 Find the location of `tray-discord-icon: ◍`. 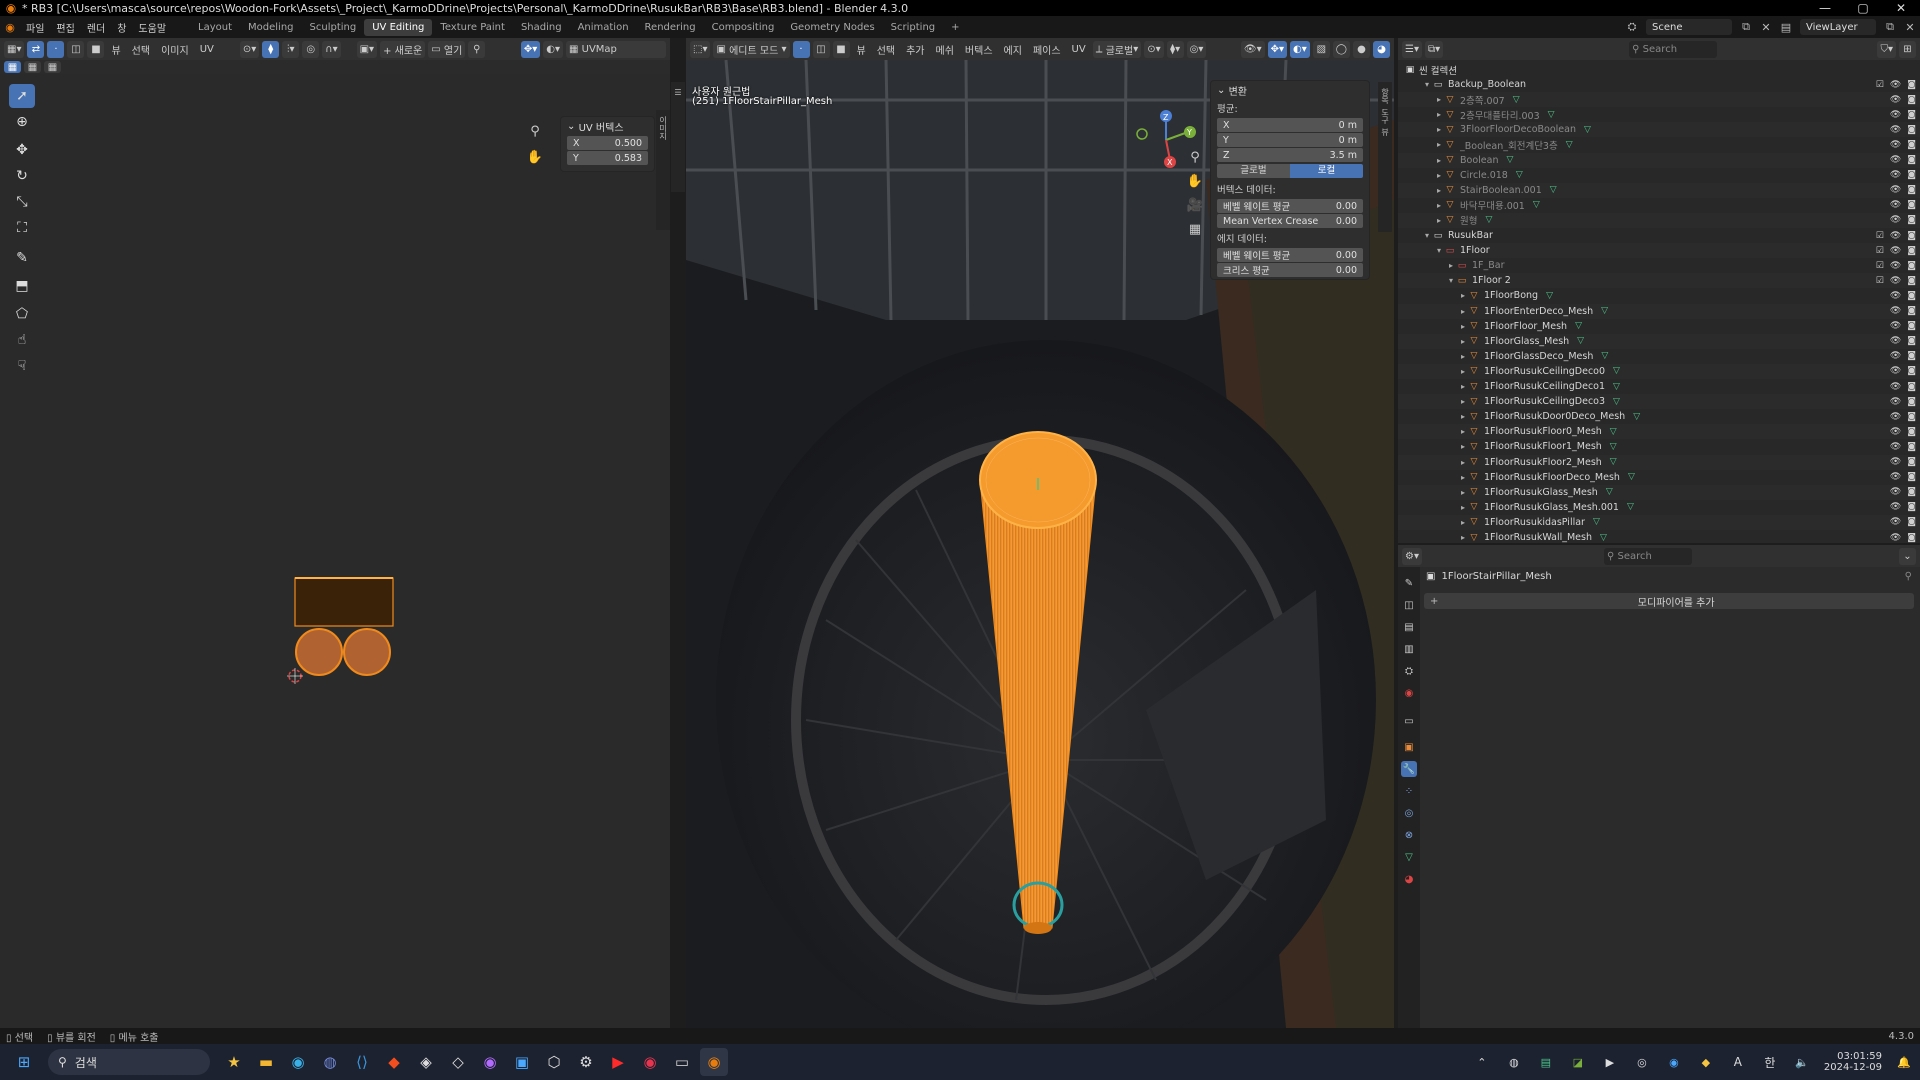

tray-discord-icon: ◍ is located at coordinates (1514, 1062).